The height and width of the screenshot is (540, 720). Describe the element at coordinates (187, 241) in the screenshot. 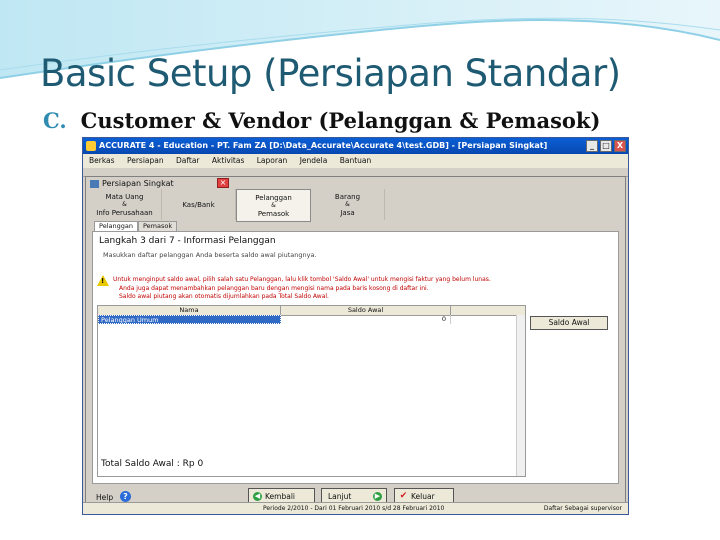

I see `step-heading: Langkah 3 dari 7 - Informasi Pelanggan` at that location.